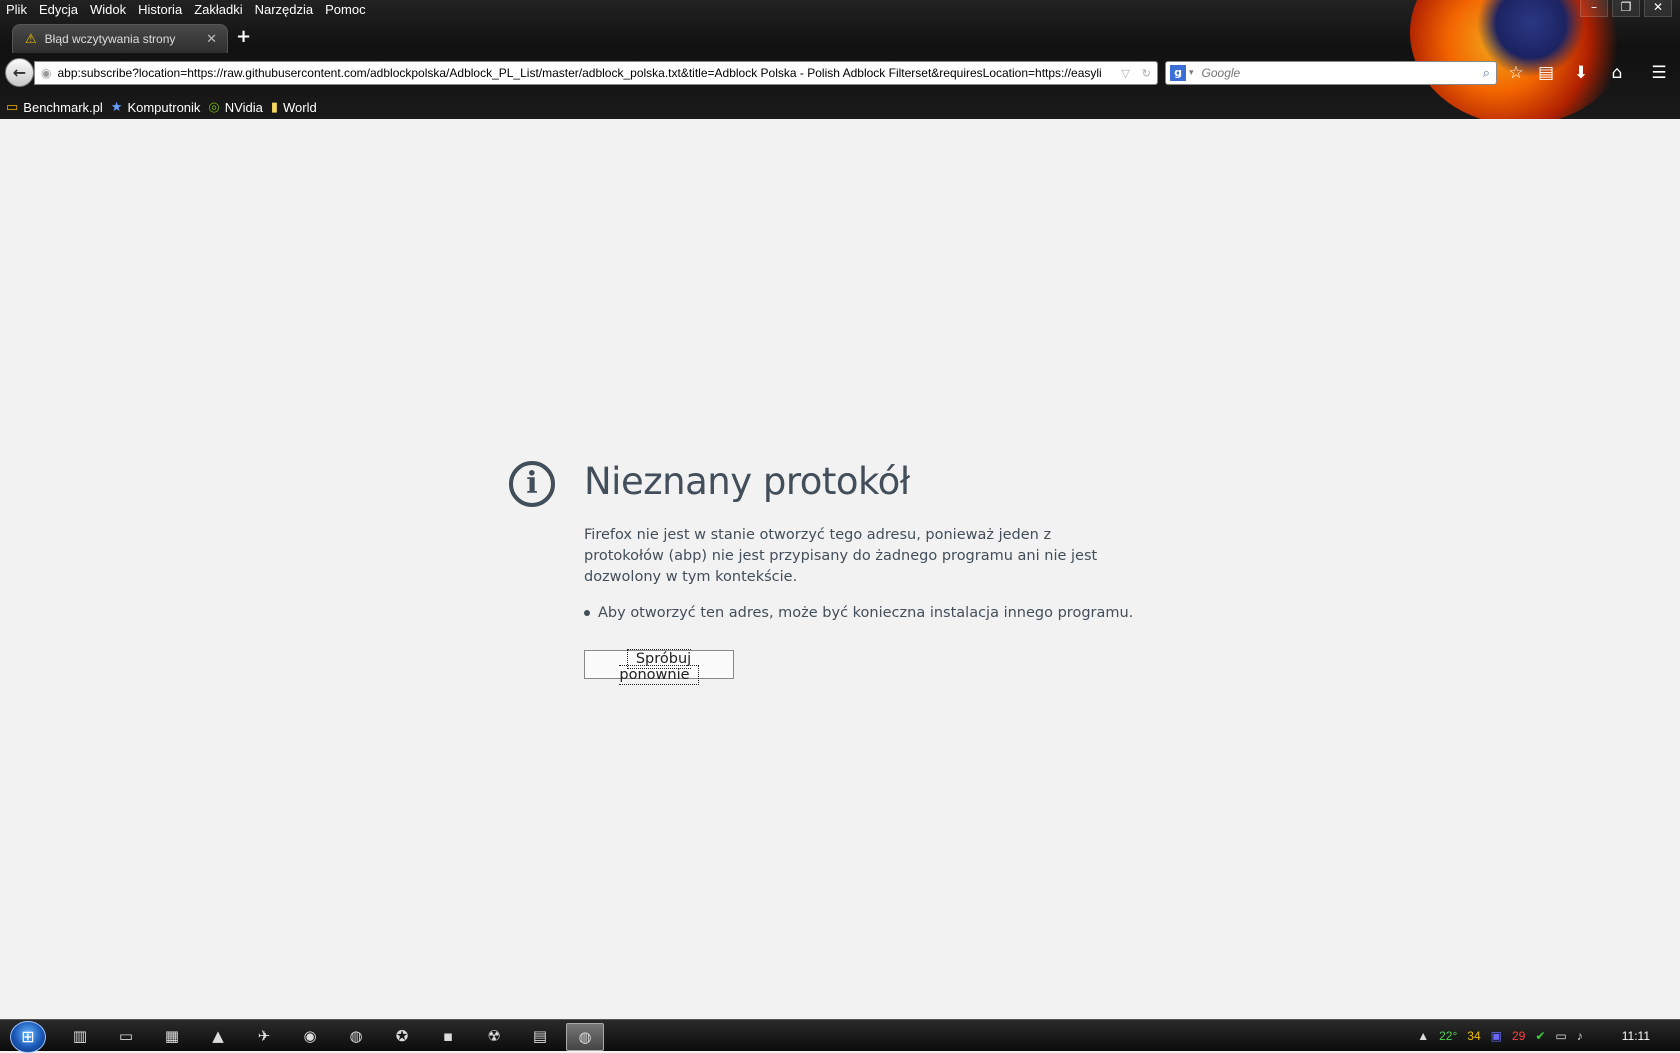 The height and width of the screenshot is (1053, 1680). I want to click on firefox-task-icon: ◍, so click(585, 1037).